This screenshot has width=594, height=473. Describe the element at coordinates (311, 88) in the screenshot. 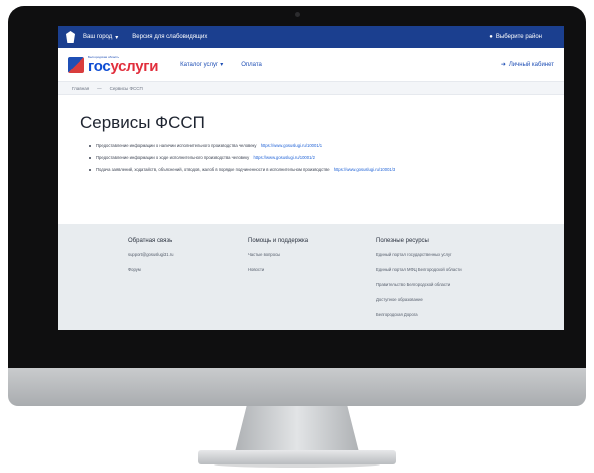

I see `breadcrumb: Главная — Сервисы ФССП` at that location.